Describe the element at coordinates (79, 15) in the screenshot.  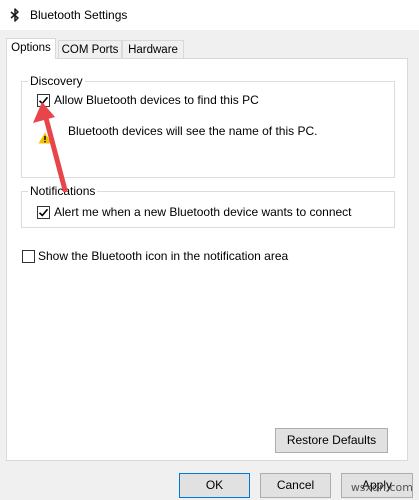
I see `window-title: Bluetooth Settings` at that location.